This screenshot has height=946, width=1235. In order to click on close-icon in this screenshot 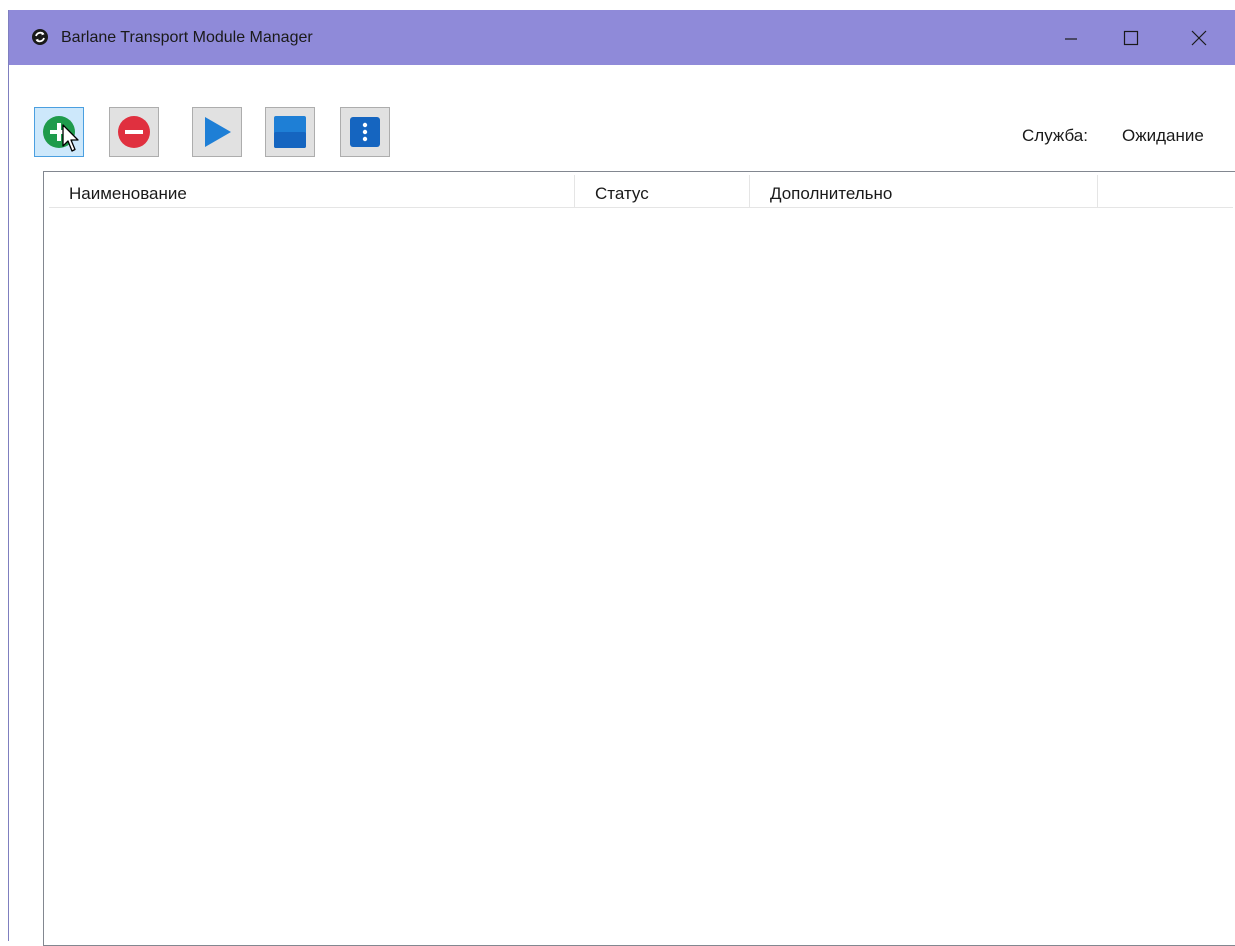, I will do `click(1199, 37)`.